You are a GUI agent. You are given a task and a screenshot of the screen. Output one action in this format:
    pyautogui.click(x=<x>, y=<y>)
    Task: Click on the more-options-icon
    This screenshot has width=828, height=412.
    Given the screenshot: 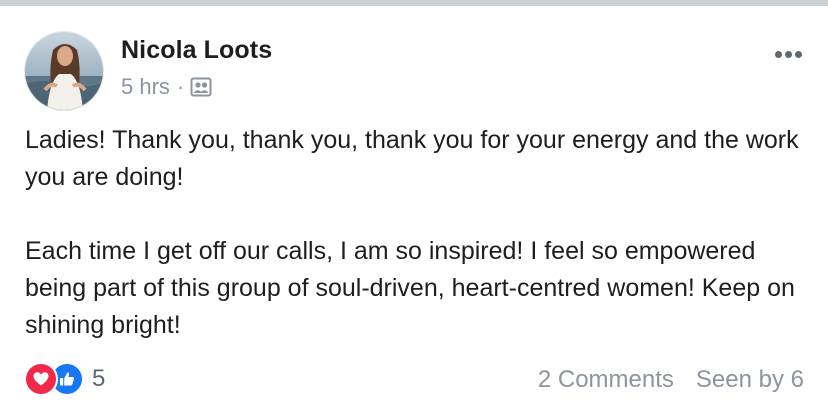 What is the action you would take?
    pyautogui.click(x=788, y=54)
    